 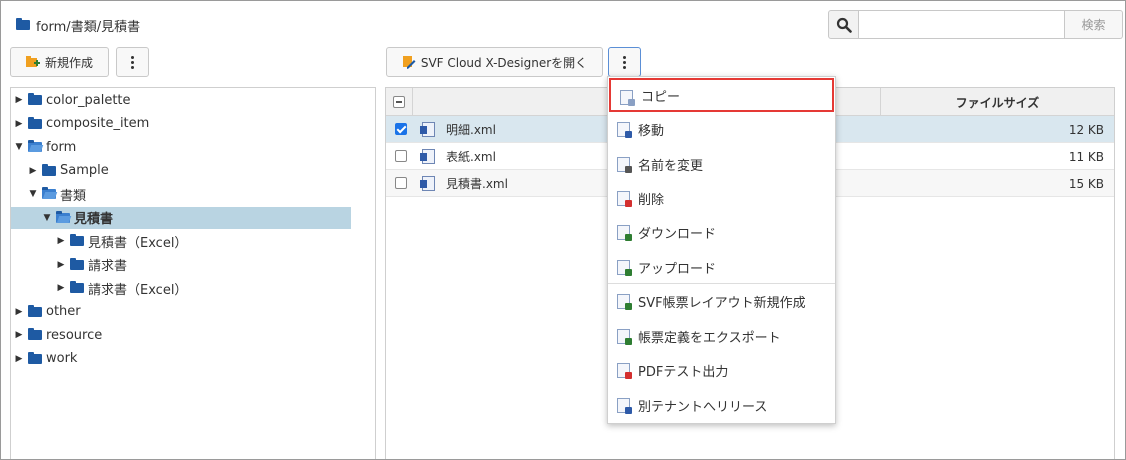 I want to click on menu-item-new-layout: SVF帳票レイアウト新規作成, so click(x=721, y=301).